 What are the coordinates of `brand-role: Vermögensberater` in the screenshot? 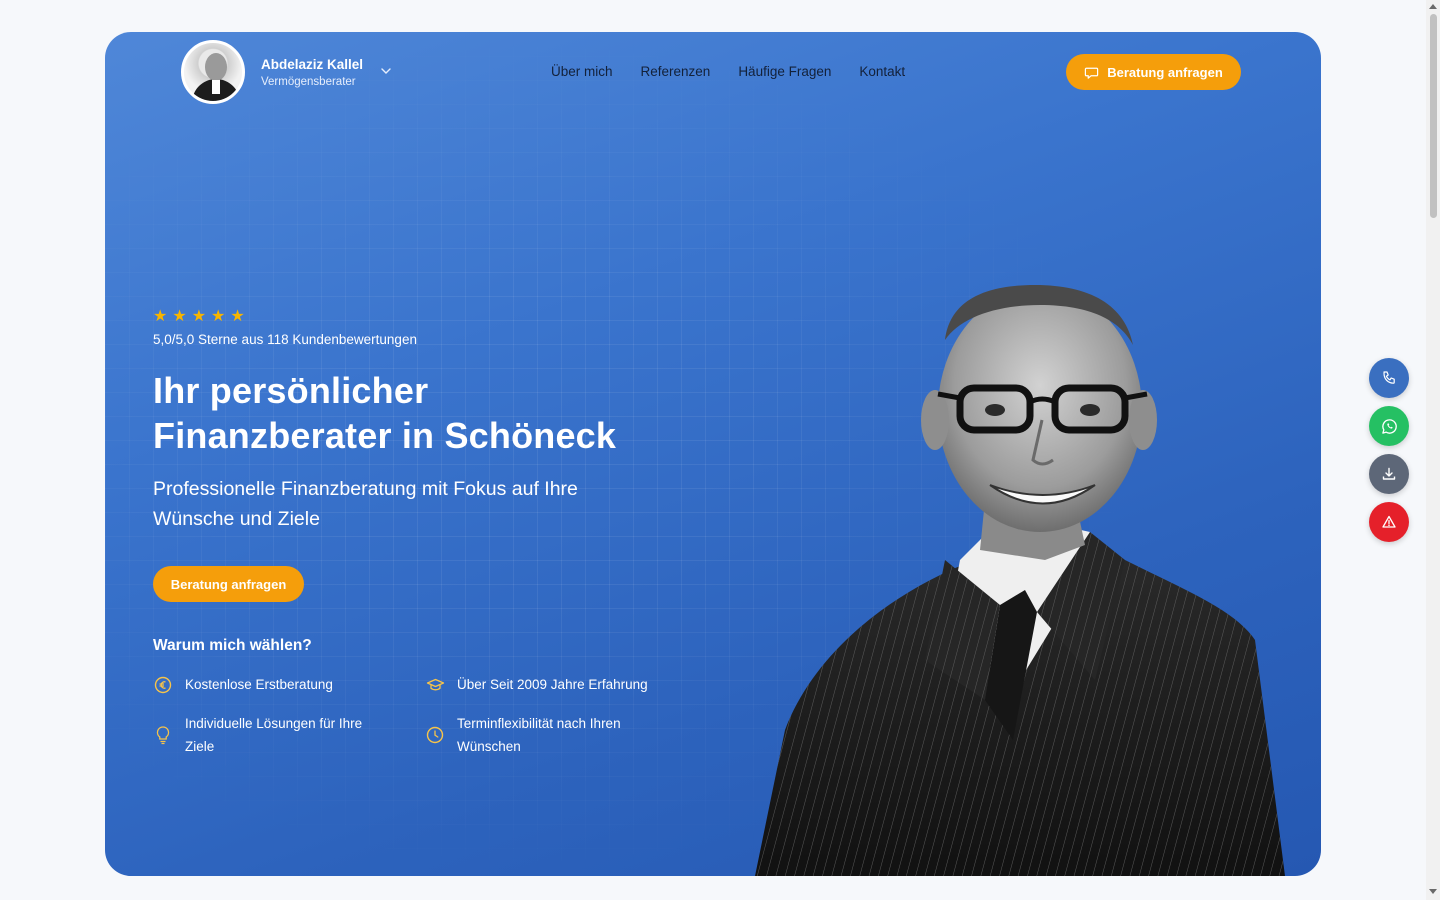 It's located at (308, 81).